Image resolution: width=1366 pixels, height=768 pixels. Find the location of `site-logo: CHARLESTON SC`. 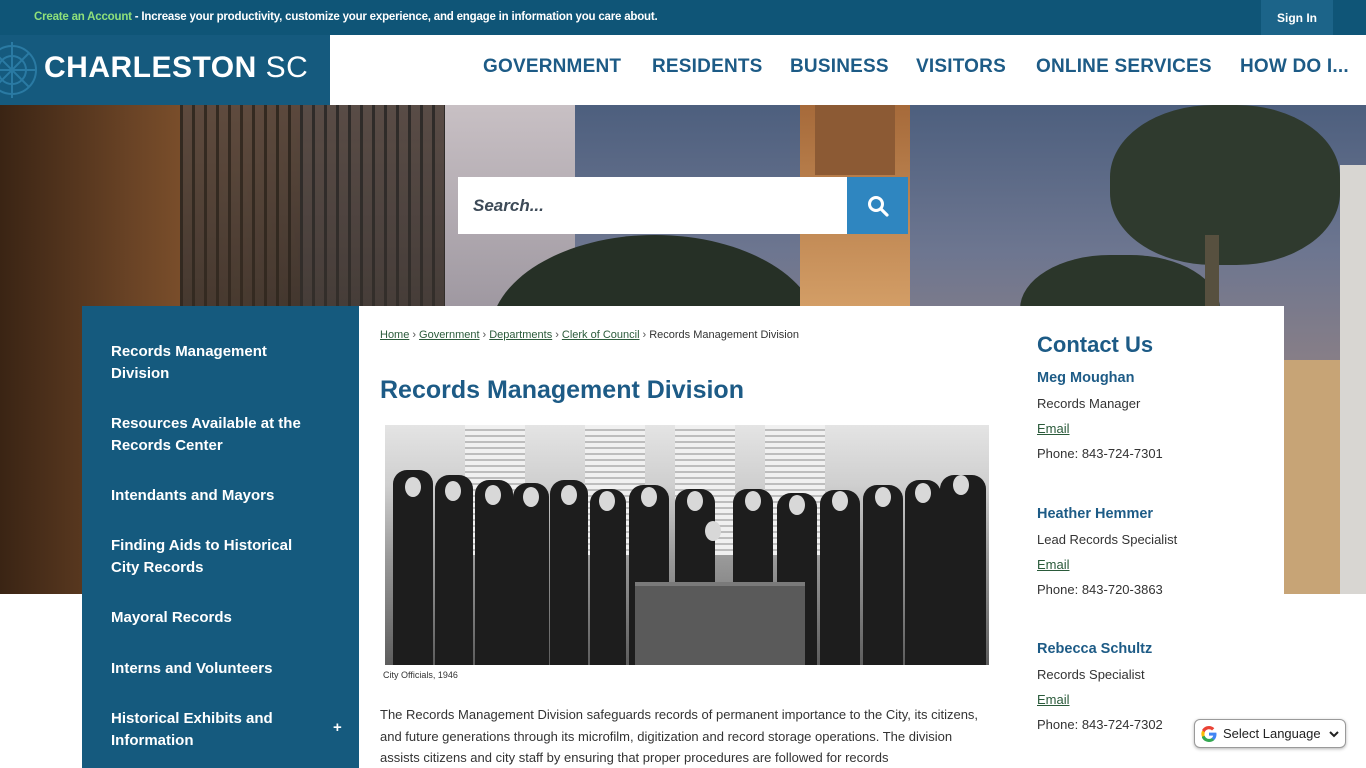

site-logo: CHARLESTON SC is located at coordinates (165, 70).